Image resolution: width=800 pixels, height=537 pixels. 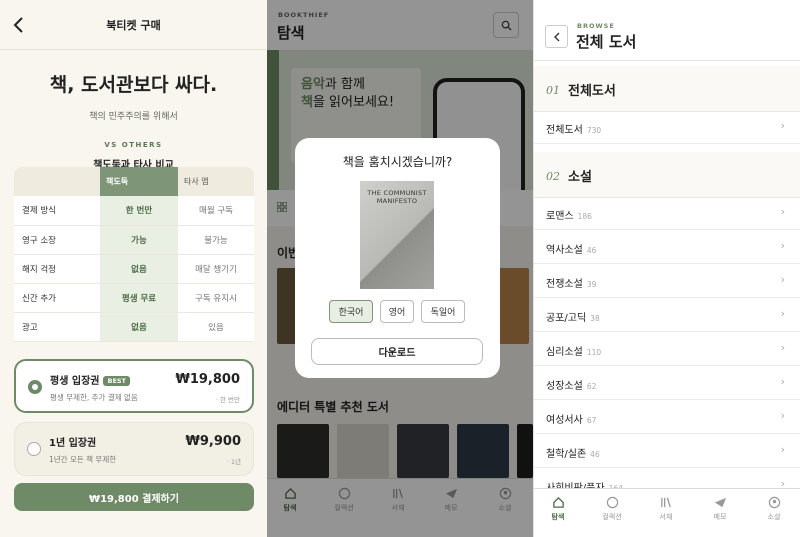 What do you see at coordinates (35, 387) in the screenshot?
I see `radio-selected` at bounding box center [35, 387].